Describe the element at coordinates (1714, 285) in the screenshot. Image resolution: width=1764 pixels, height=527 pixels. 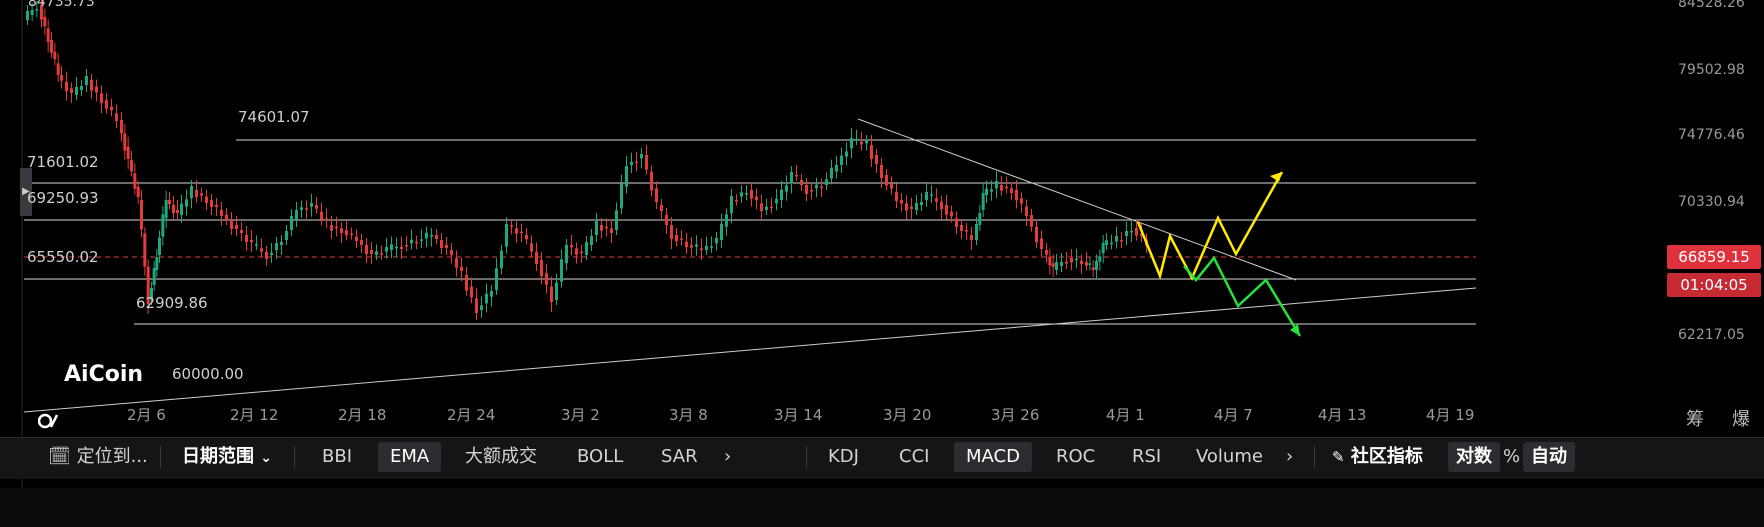
I see `candle-countdown-badge: 01:04:05` at that location.